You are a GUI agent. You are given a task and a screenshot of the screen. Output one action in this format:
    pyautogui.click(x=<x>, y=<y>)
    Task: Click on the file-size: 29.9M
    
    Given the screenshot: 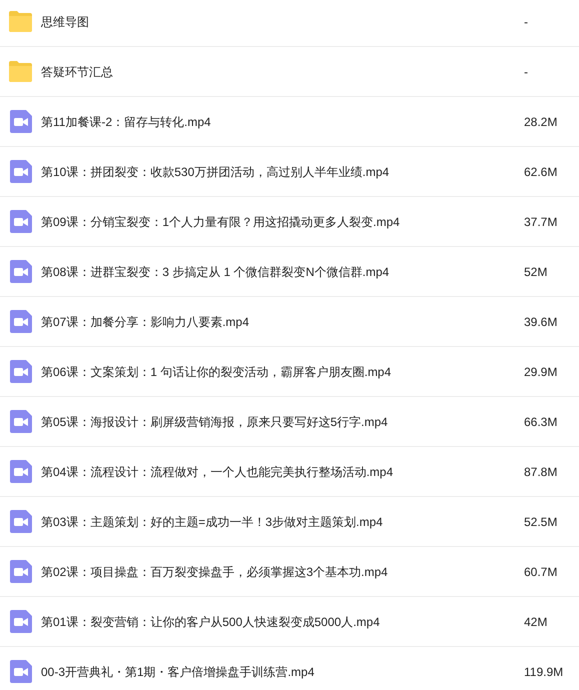 What is the action you would take?
    pyautogui.click(x=541, y=372)
    